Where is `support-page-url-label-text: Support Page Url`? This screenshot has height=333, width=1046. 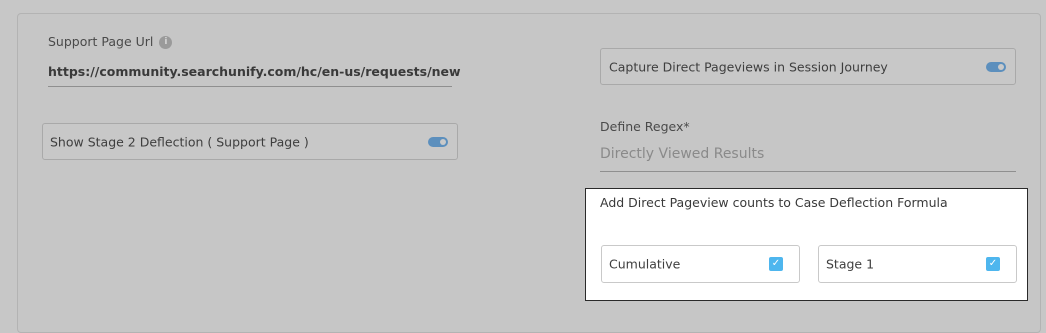 support-page-url-label-text: Support Page Url is located at coordinates (101, 41).